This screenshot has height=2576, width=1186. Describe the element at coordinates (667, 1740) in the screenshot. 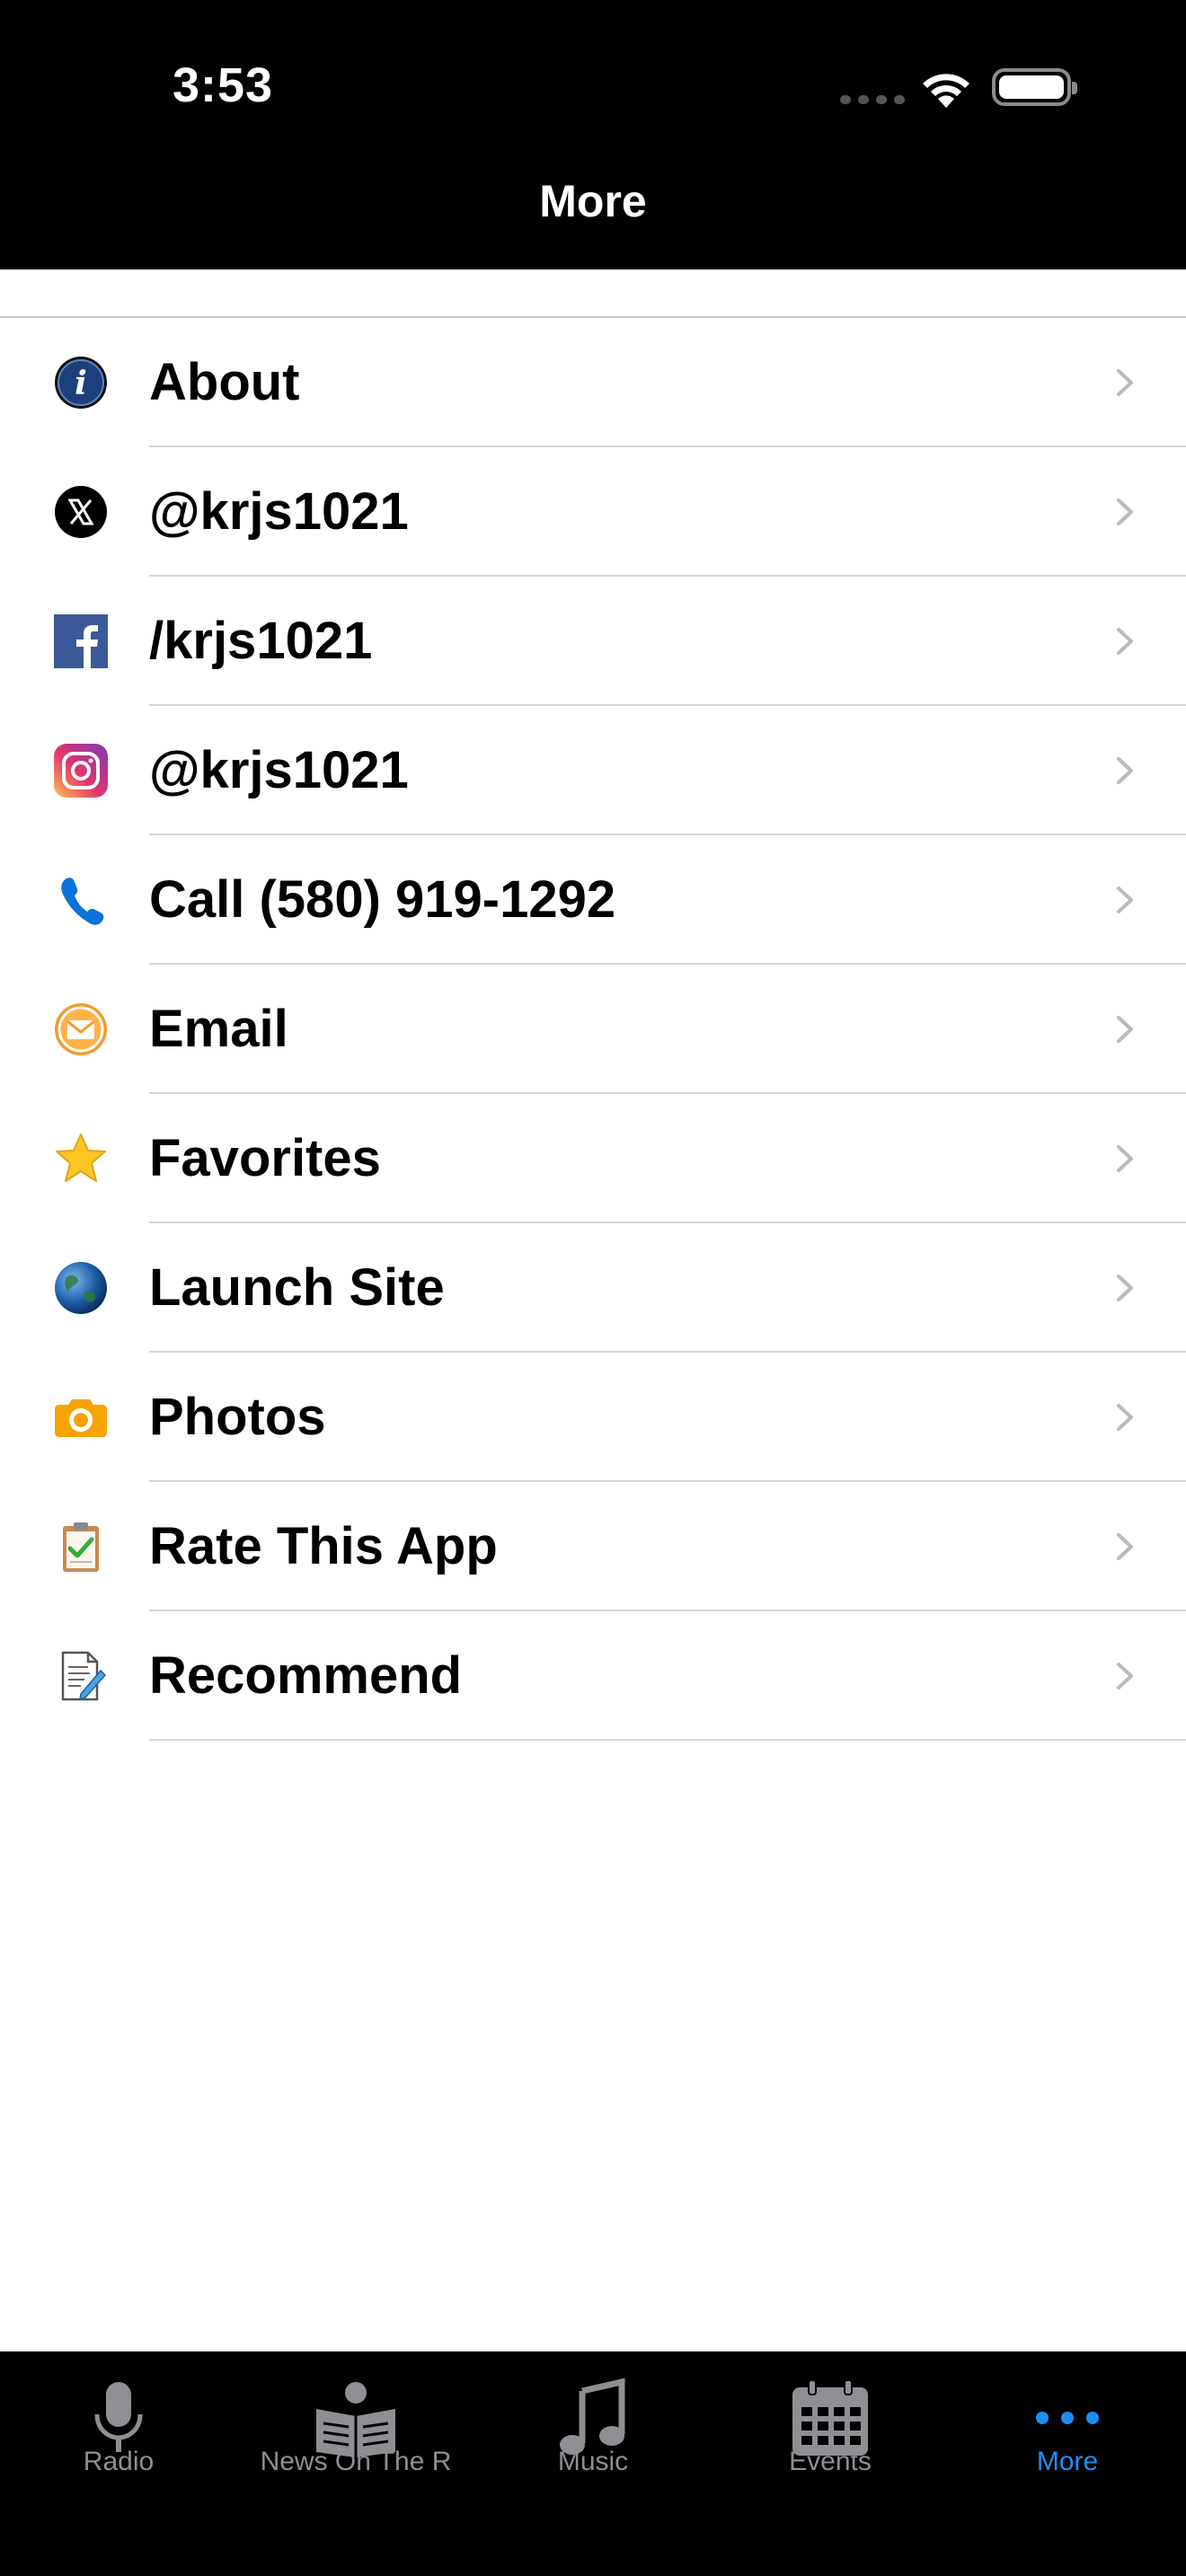

I see `separator` at that location.